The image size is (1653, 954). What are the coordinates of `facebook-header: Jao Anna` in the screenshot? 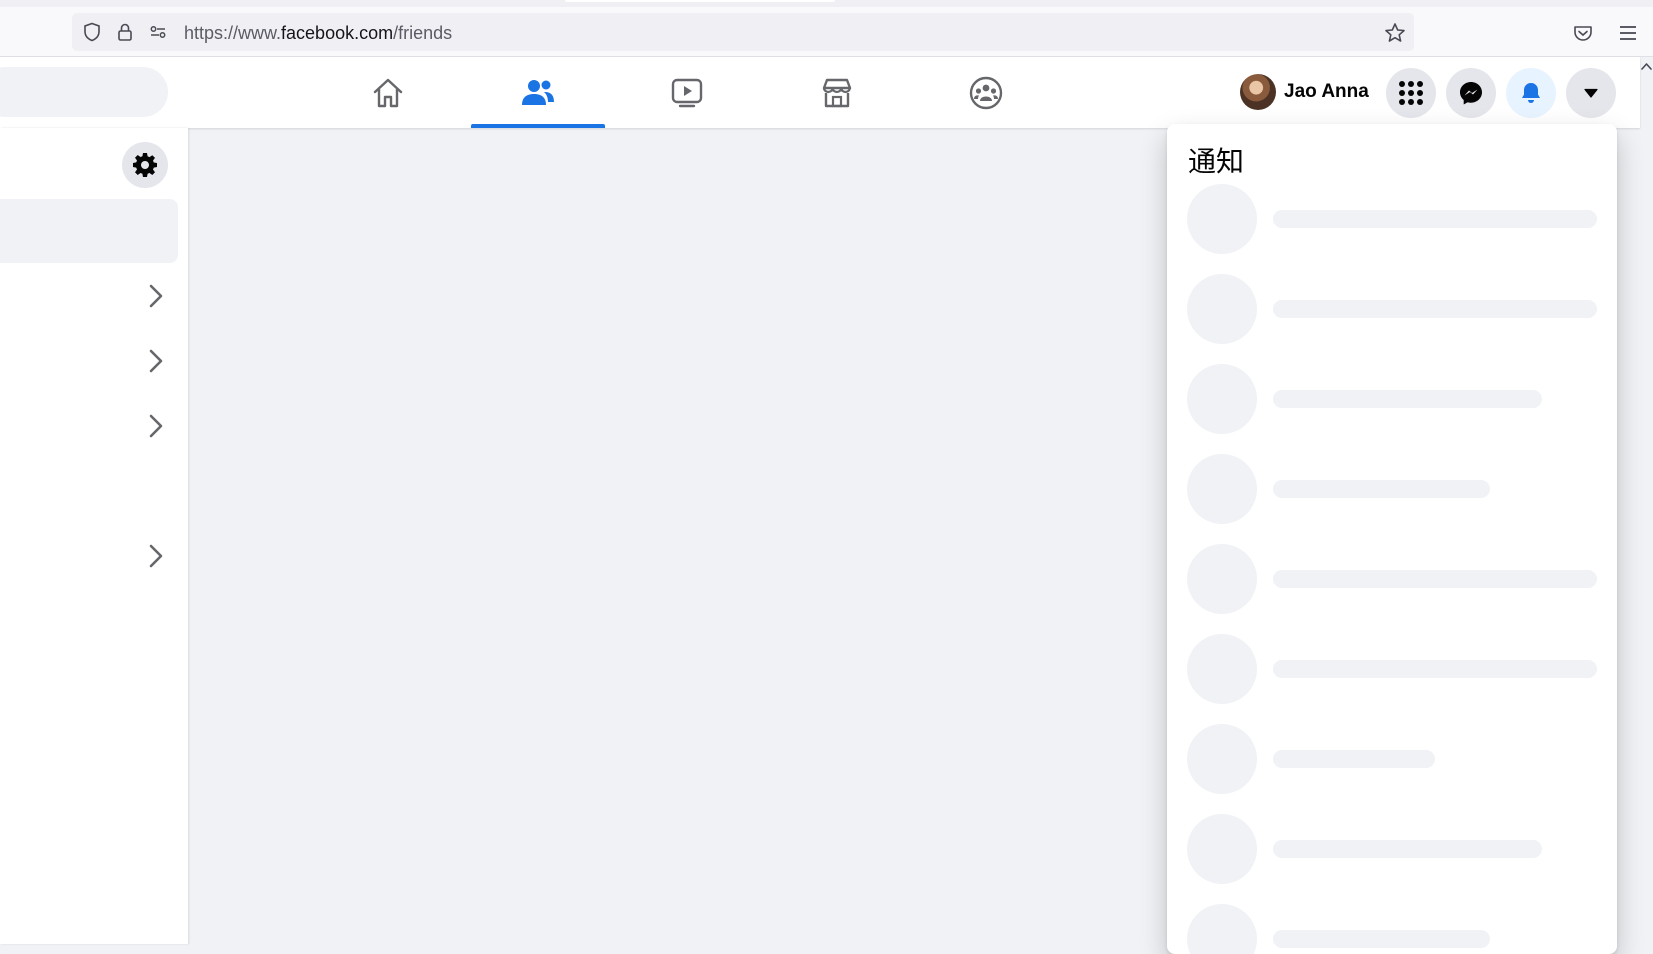 It's located at (820, 92).